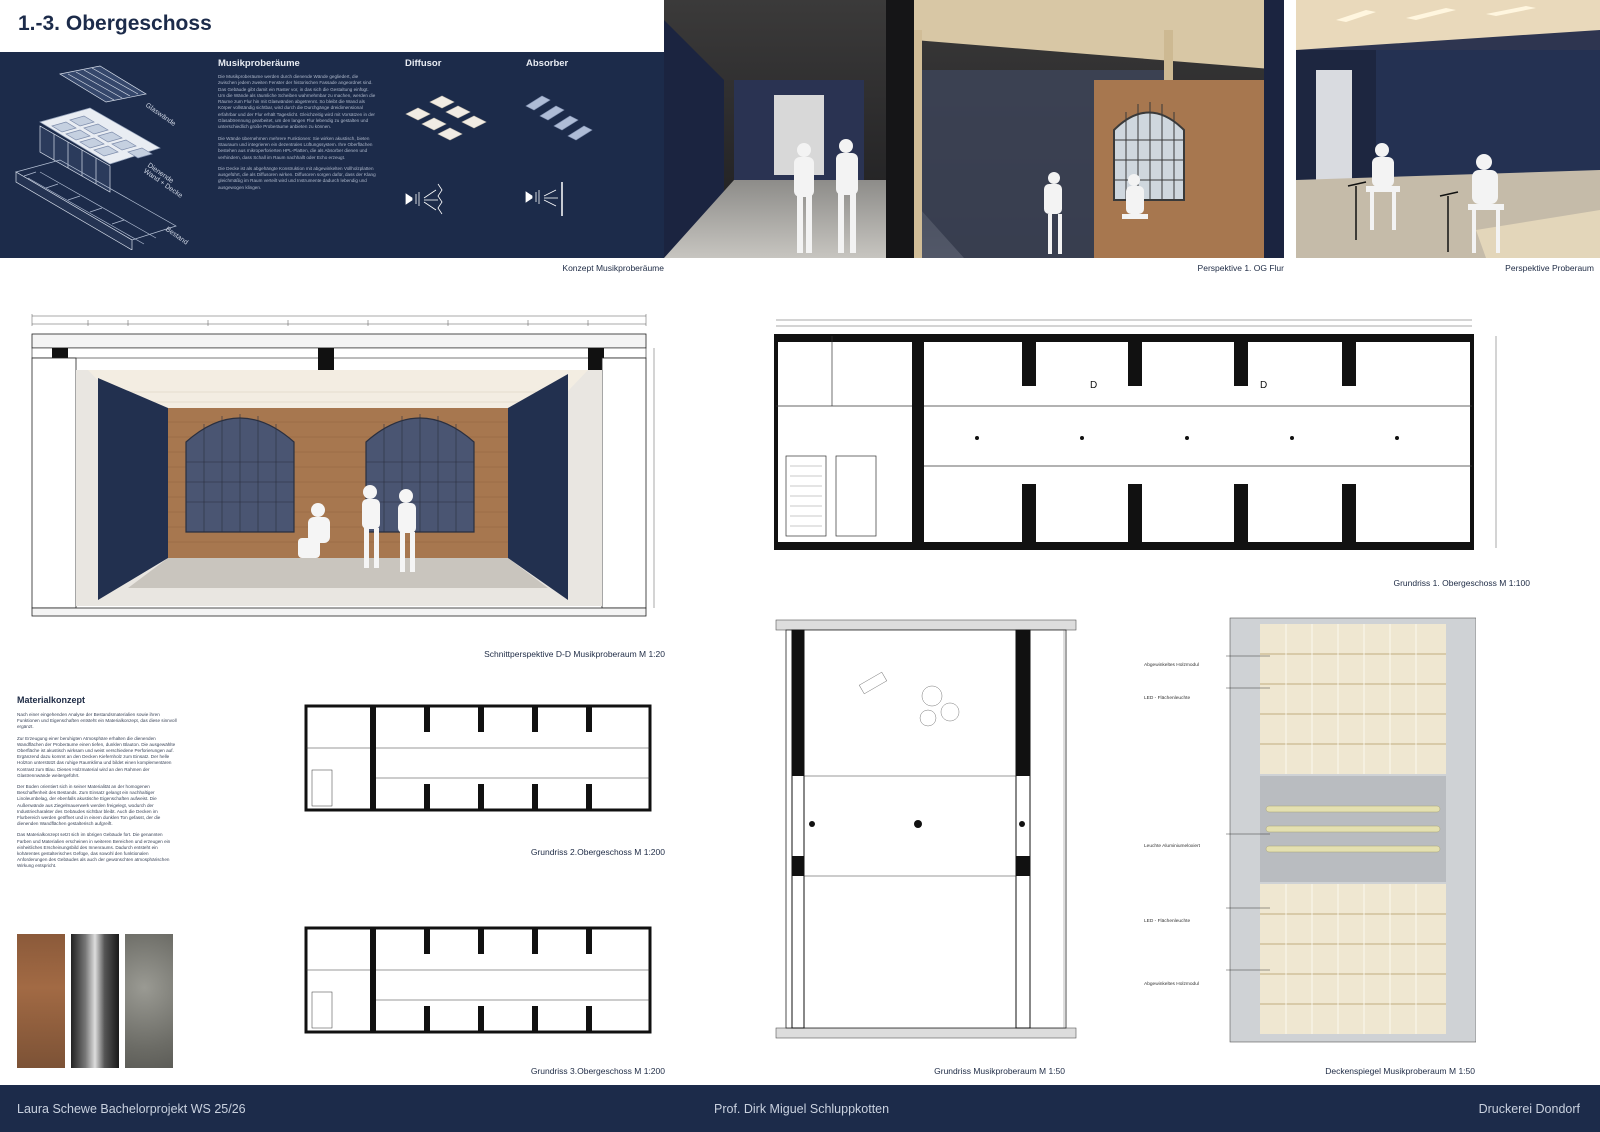 This screenshot has height=1132, width=1600. I want to click on corridor-scene, so click(974, 129).